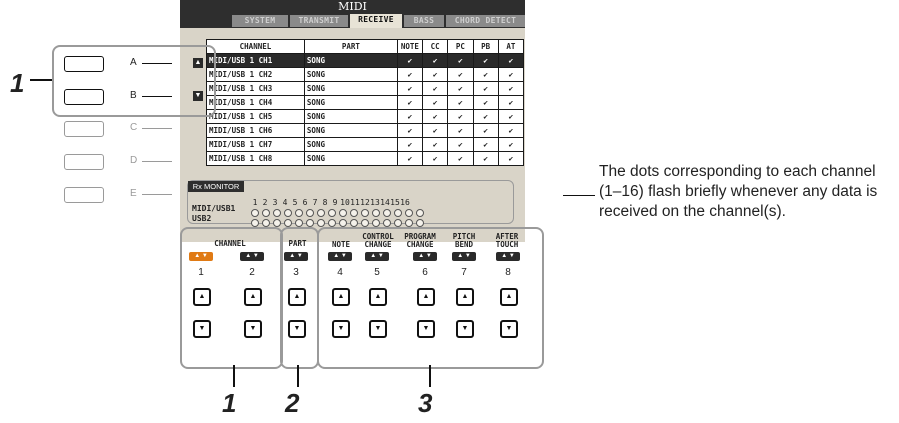  I want to click on monitor-row-label-1: MIDI/USB1, so click(214, 208).